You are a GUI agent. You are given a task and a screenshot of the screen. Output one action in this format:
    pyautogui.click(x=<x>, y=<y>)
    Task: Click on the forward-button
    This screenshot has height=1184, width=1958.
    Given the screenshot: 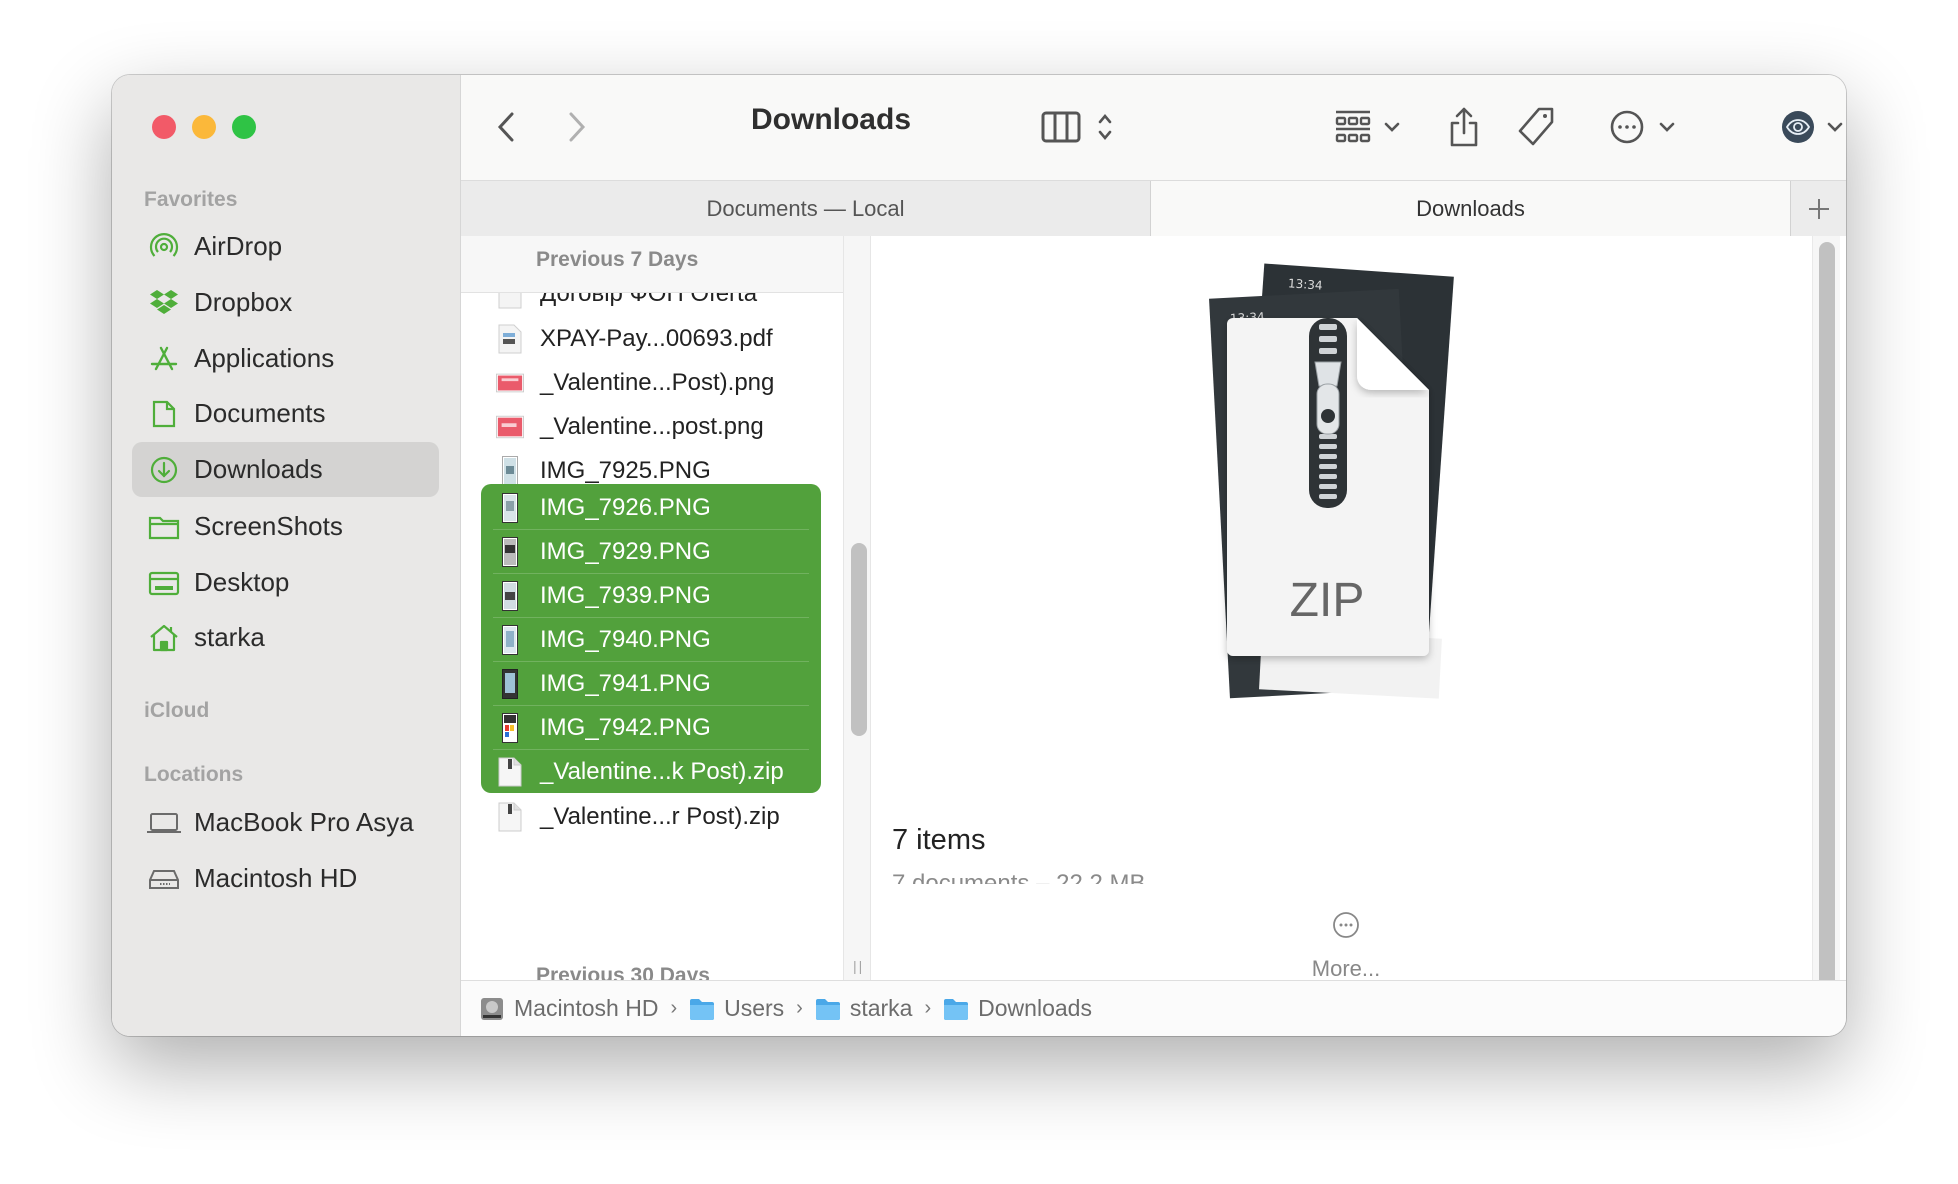 What is the action you would take?
    pyautogui.click(x=577, y=127)
    